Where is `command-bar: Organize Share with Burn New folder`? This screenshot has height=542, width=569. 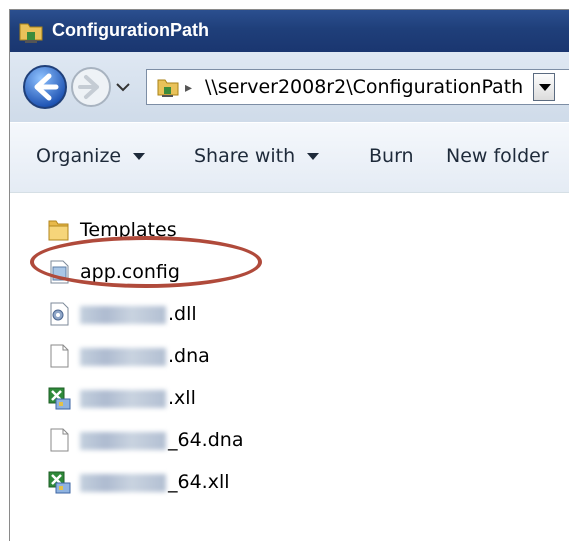 command-bar: Organize Share with Burn New folder is located at coordinates (289, 157).